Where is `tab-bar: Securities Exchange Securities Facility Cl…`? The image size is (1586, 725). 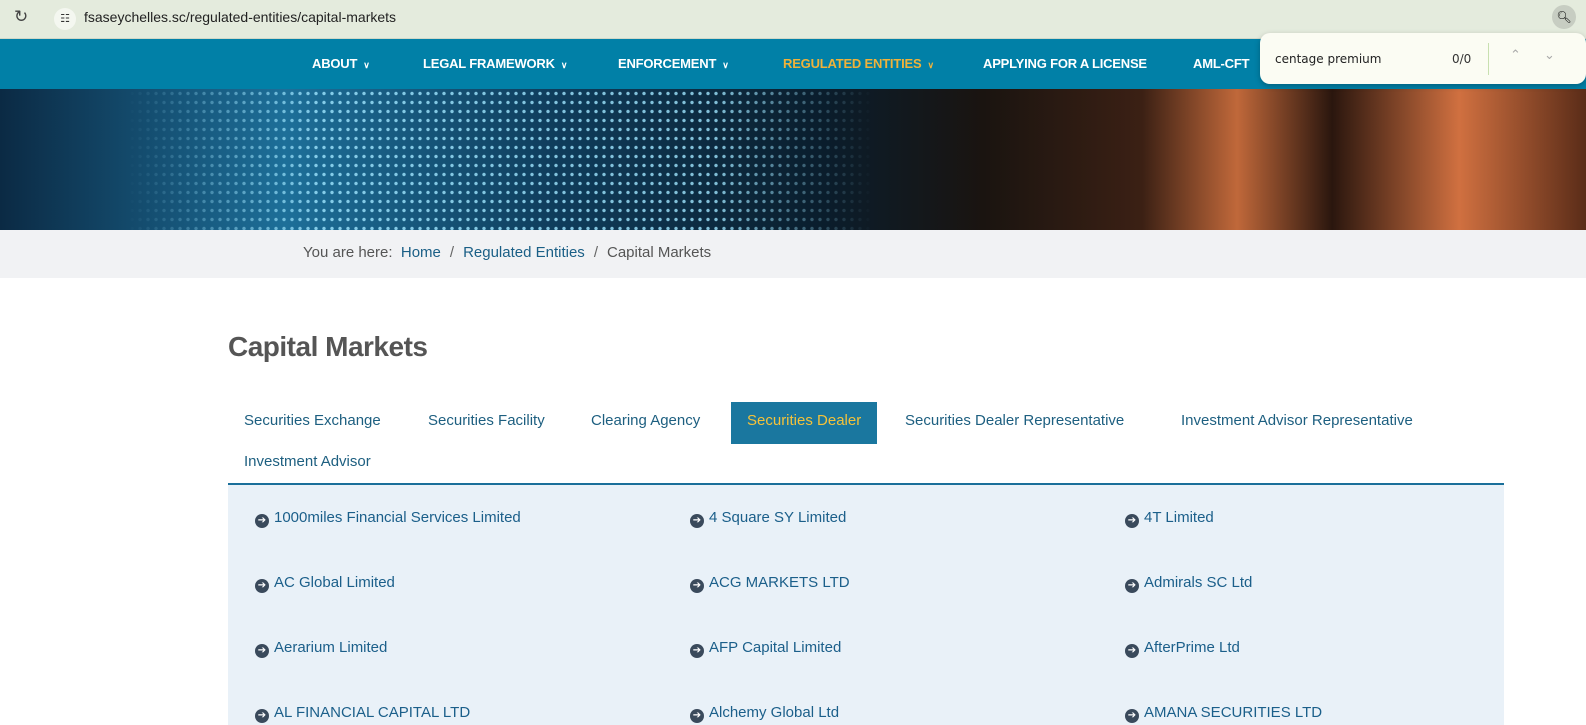
tab-bar: Securities Exchange Securities Facility Cl… is located at coordinates (866, 443).